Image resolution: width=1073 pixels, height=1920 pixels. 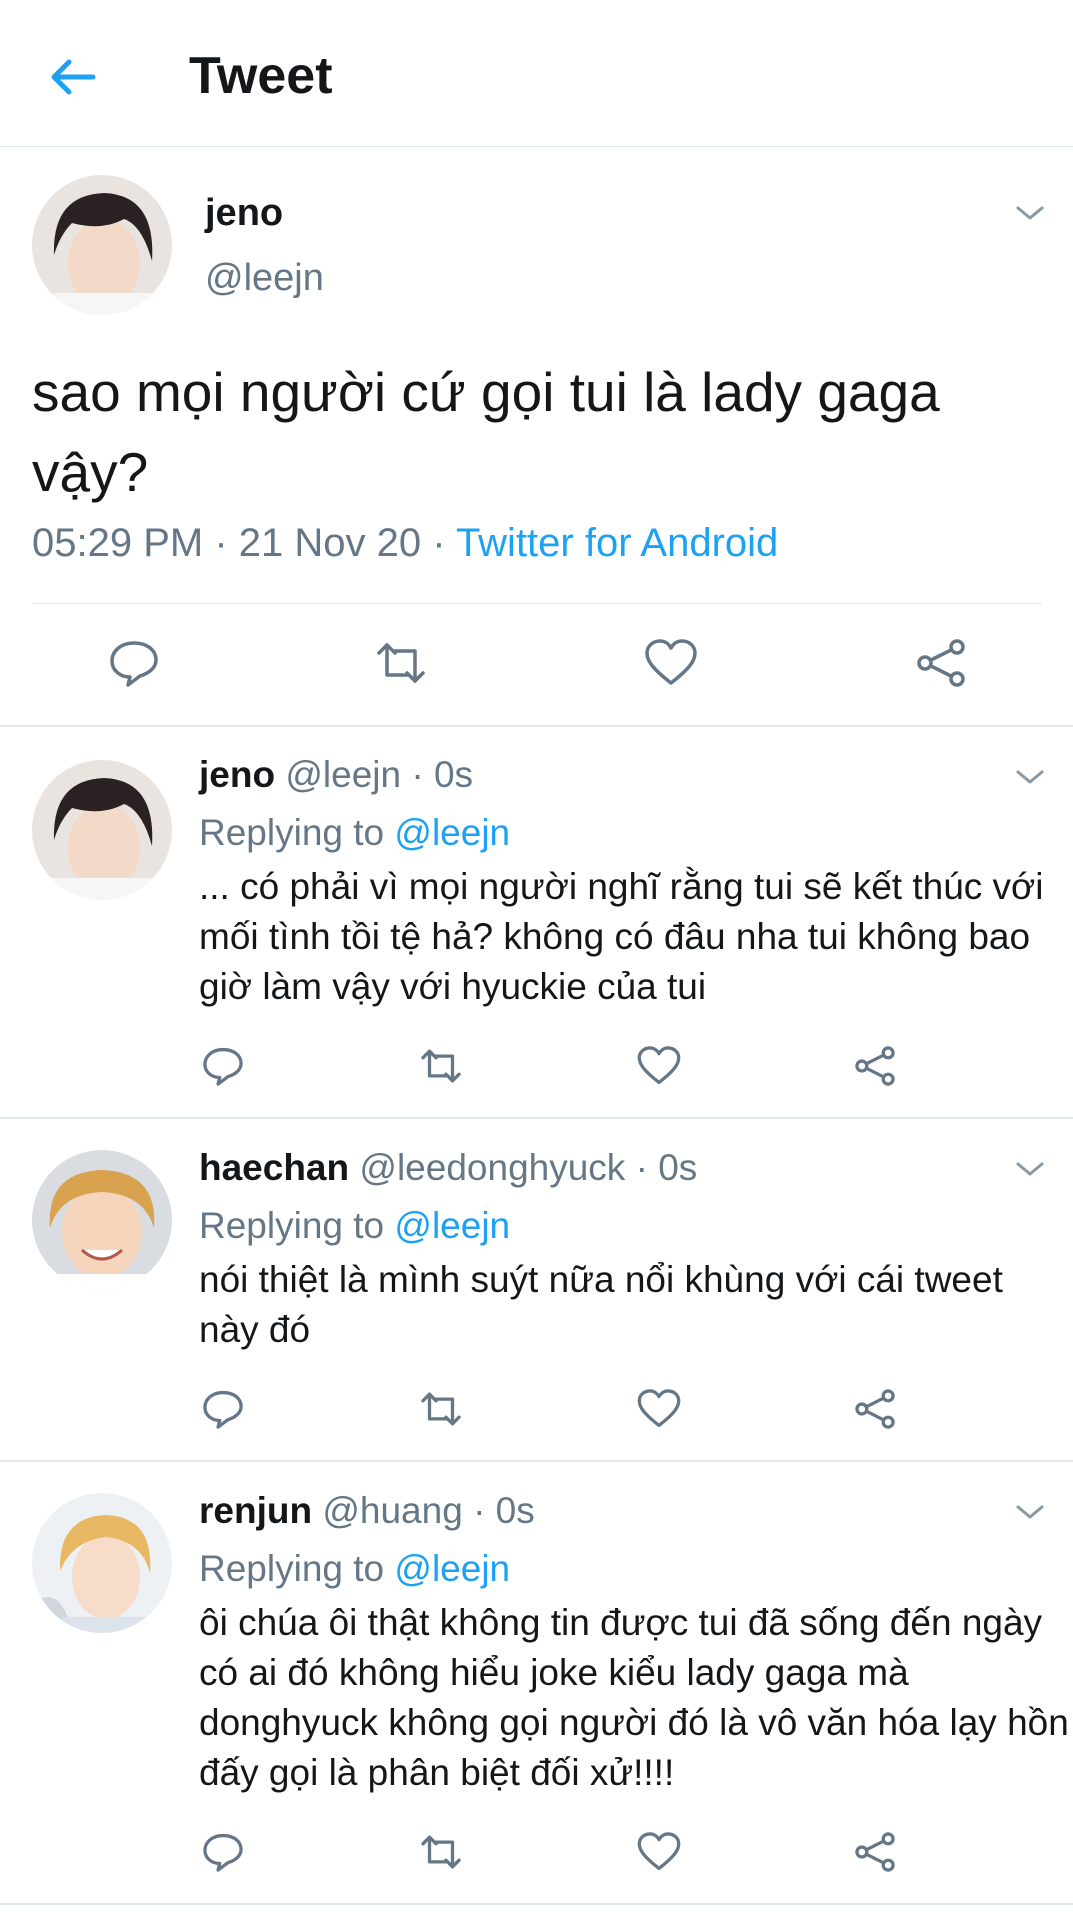 I want to click on tweet-source-link: Twitter for Android, so click(x=617, y=543).